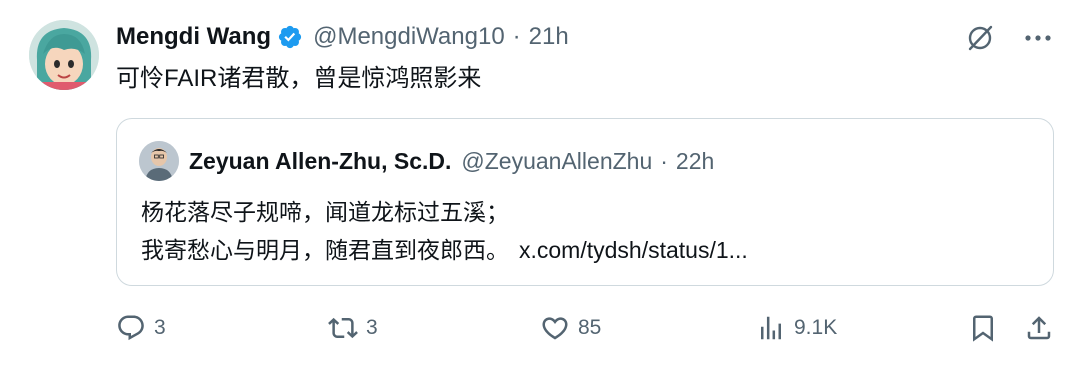  Describe the element at coordinates (555, 328) in the screenshot. I see `like-icon` at that location.